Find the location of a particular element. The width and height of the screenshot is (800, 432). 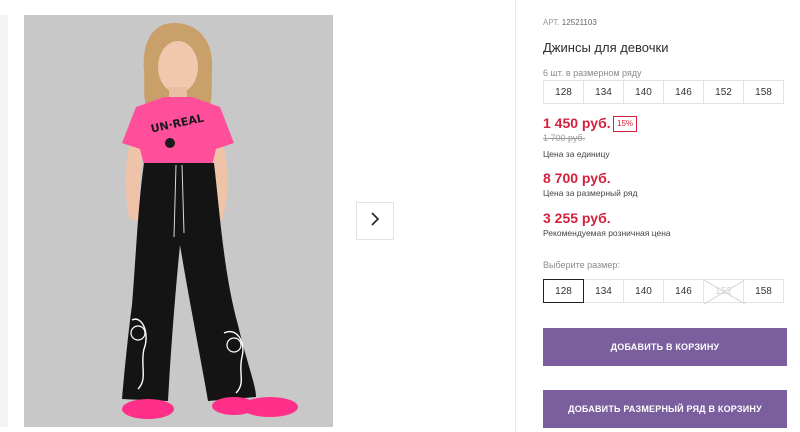

article-code: АРТ. 12521103 is located at coordinates (570, 22).